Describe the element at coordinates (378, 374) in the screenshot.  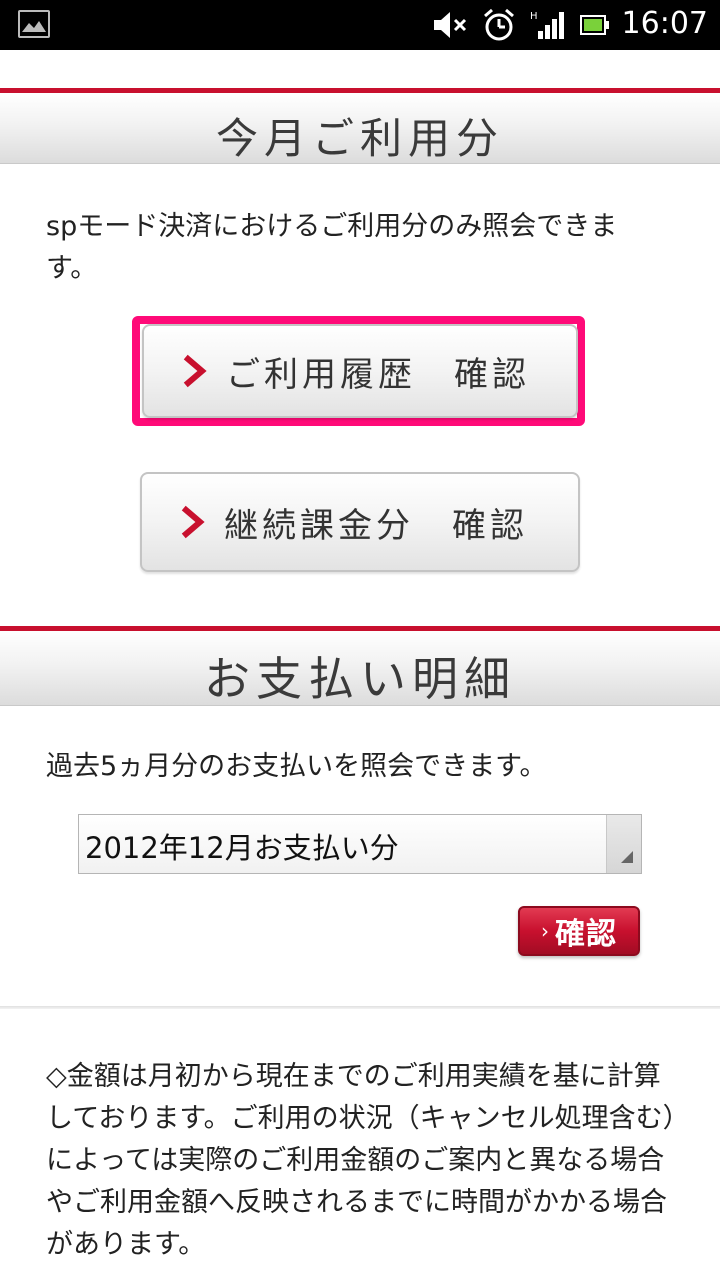
I see `usage-history-label: ご利用履歴 確認` at that location.